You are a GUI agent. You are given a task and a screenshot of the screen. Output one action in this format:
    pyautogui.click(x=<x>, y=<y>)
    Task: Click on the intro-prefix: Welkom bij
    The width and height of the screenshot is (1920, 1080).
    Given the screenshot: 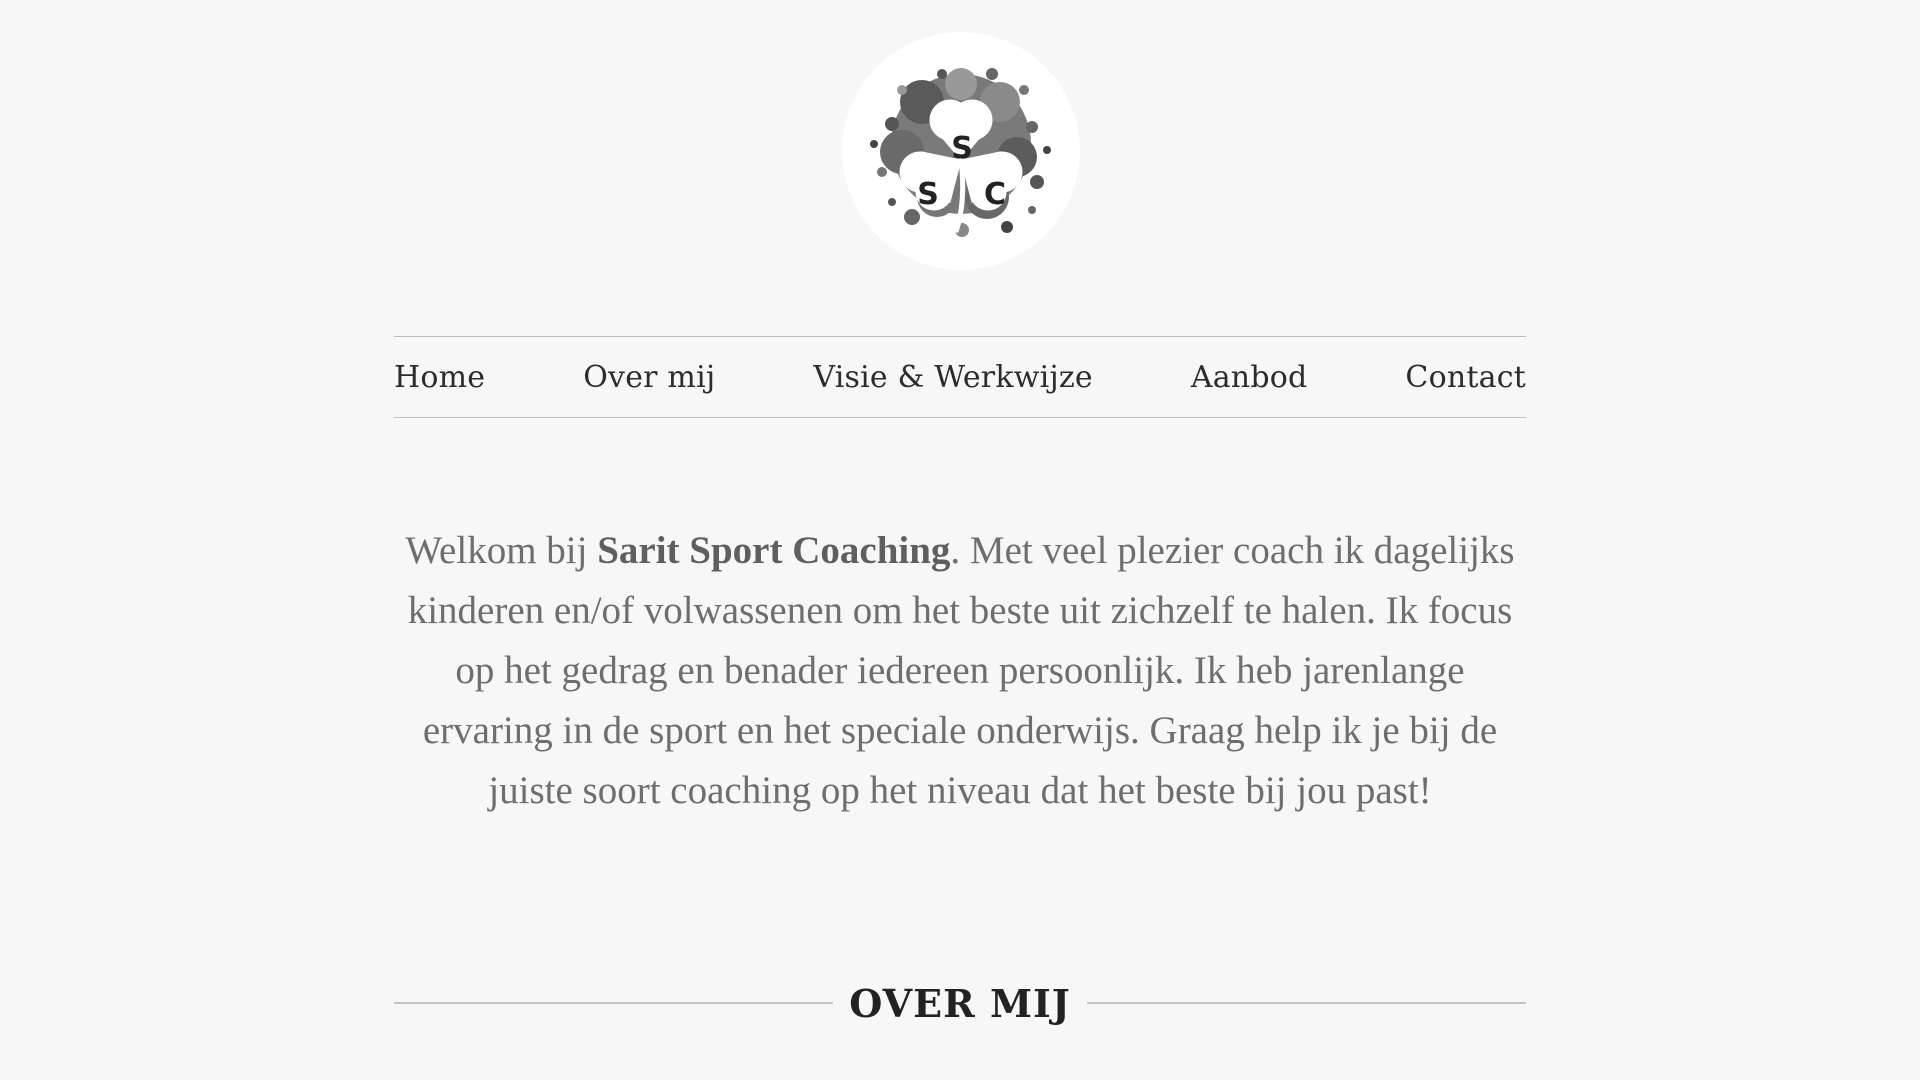 What is the action you would take?
    pyautogui.click(x=501, y=550)
    